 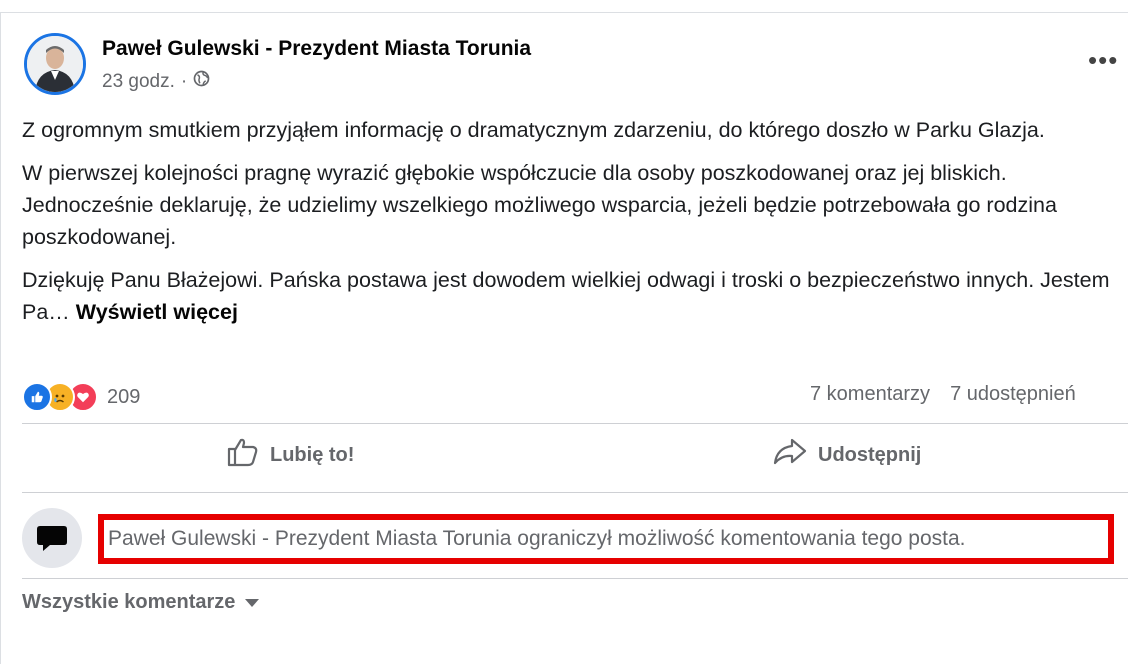 What do you see at coordinates (252, 602) in the screenshot?
I see `caret-down-icon` at bounding box center [252, 602].